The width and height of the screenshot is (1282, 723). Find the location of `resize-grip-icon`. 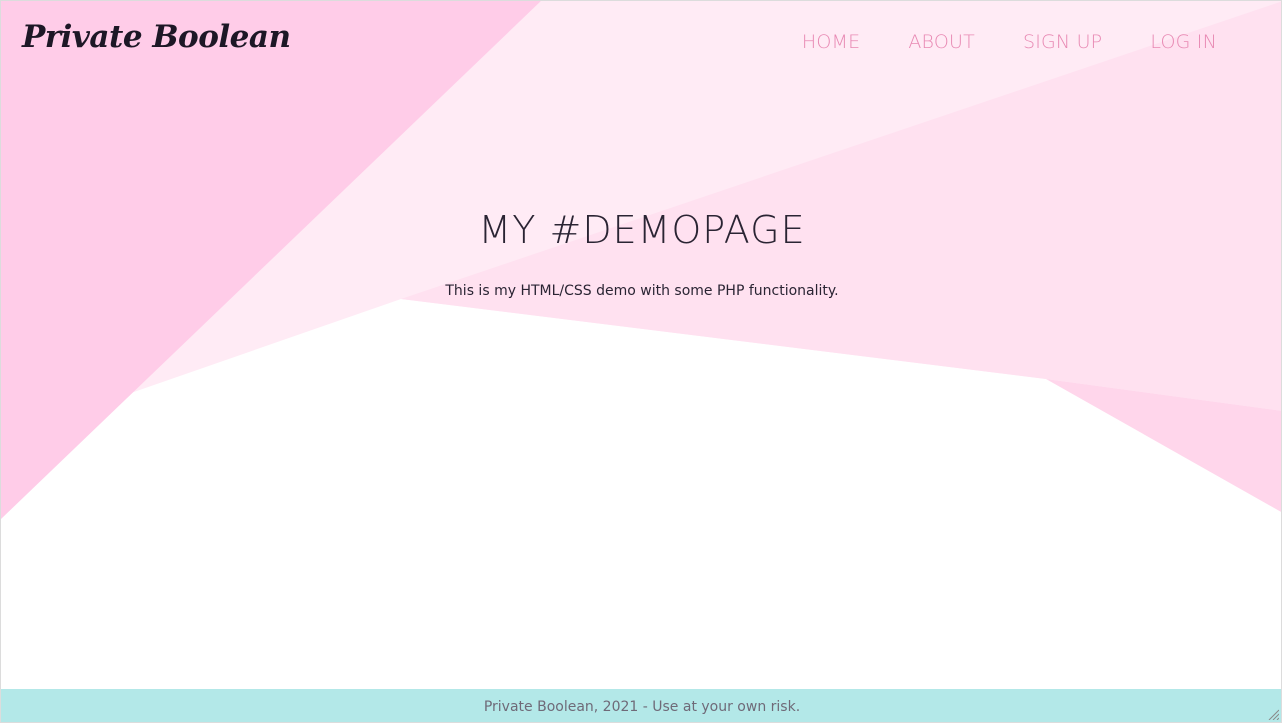

resize-grip-icon is located at coordinates (1273, 714).